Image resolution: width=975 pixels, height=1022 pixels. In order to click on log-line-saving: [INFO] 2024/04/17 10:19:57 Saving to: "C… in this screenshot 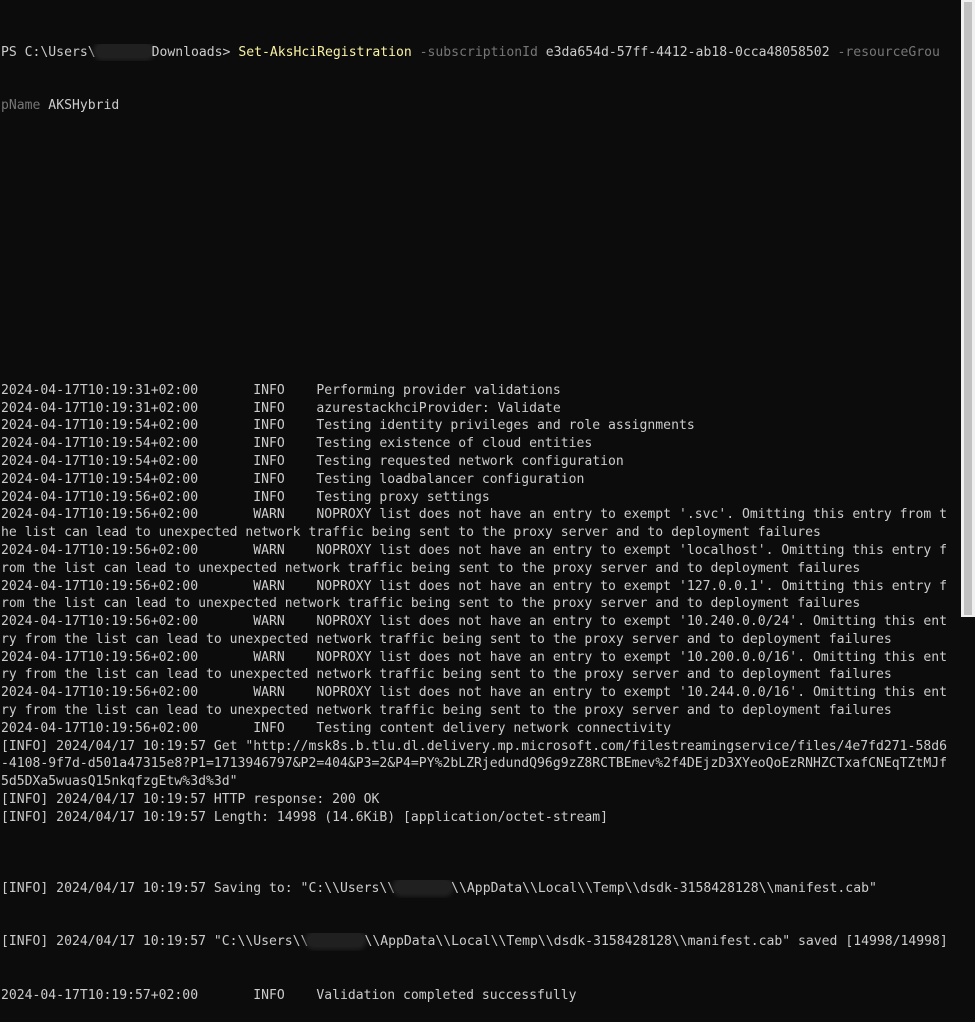, I will do `click(481, 889)`.